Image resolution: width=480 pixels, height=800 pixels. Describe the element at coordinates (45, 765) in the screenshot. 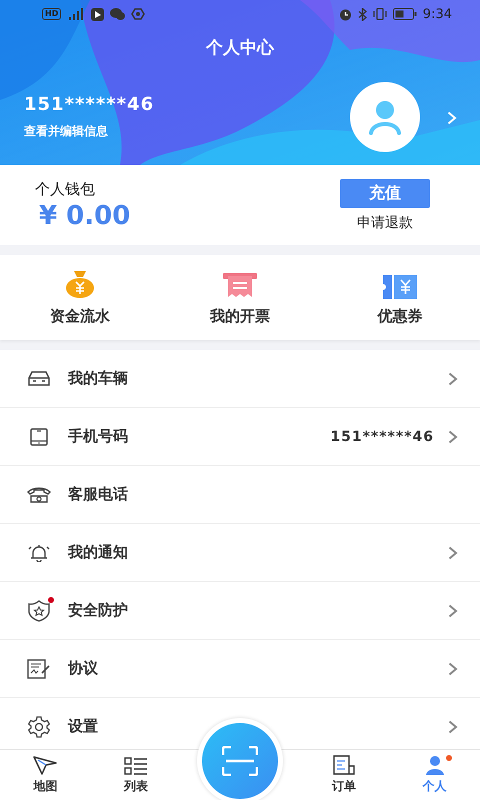

I see `navigation-arrow-icon` at that location.